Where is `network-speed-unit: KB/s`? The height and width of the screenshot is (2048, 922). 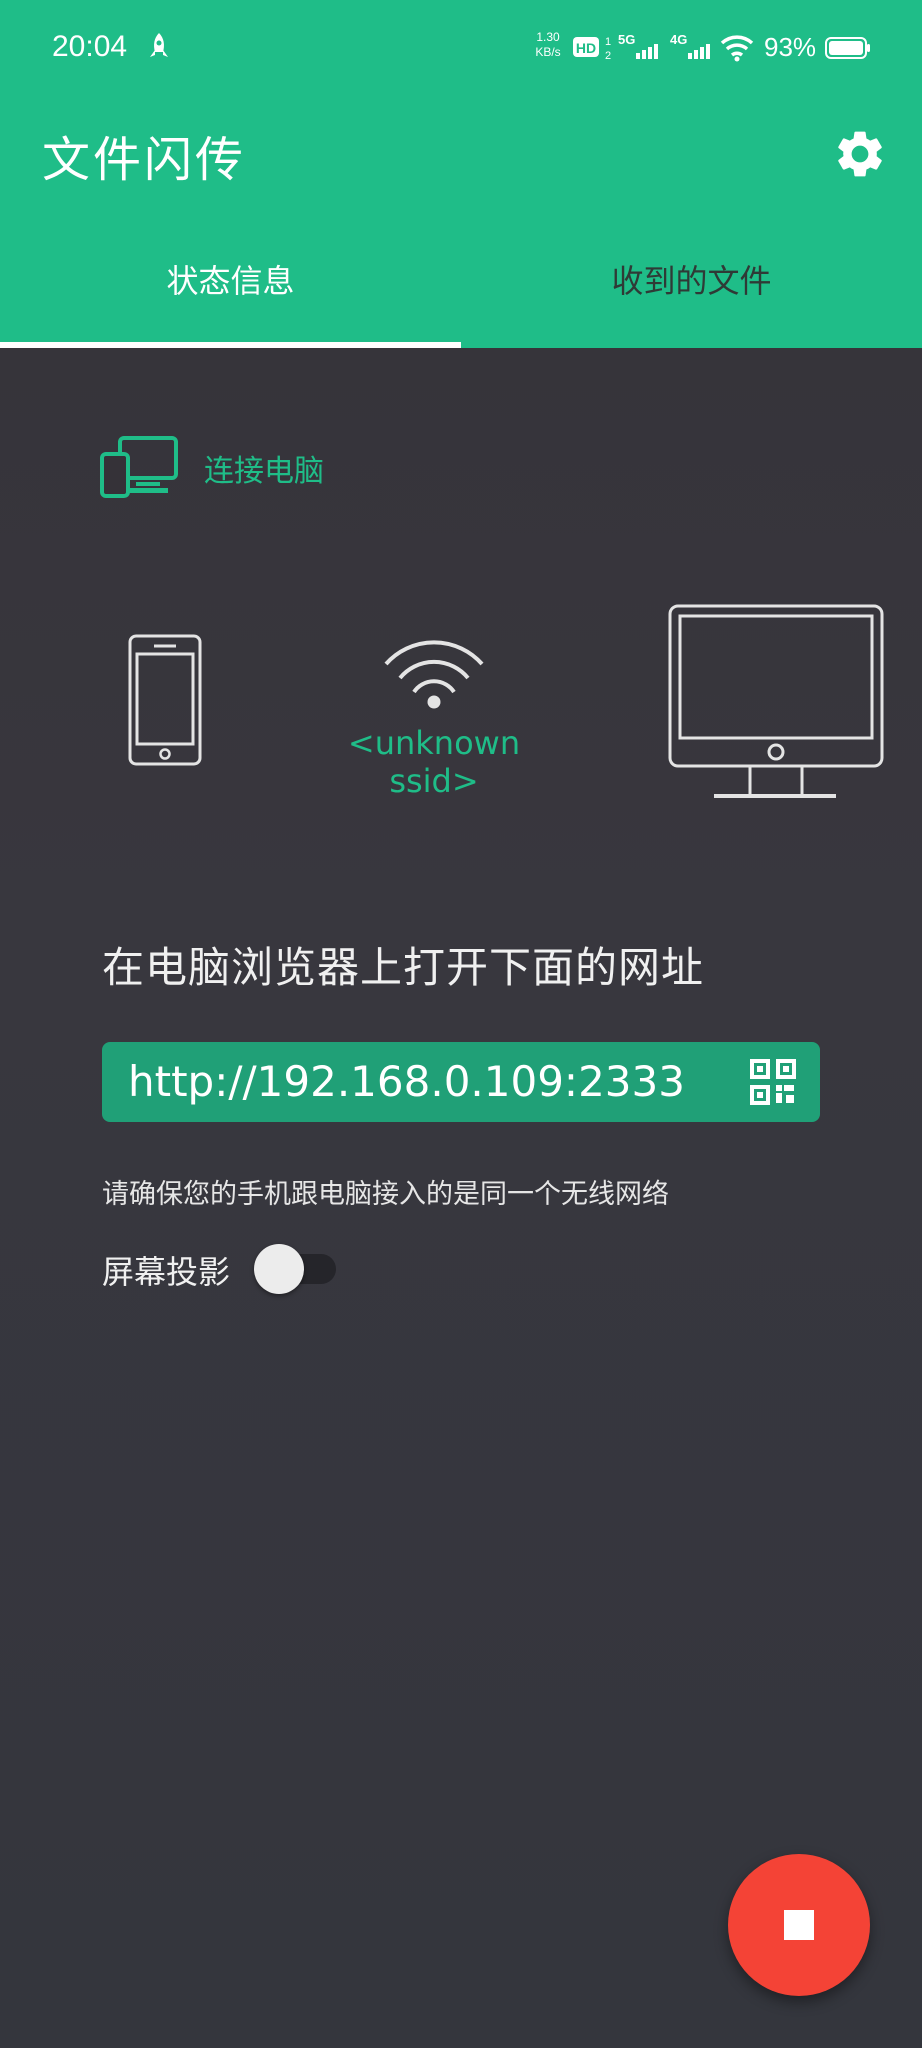 network-speed-unit: KB/s is located at coordinates (548, 52).